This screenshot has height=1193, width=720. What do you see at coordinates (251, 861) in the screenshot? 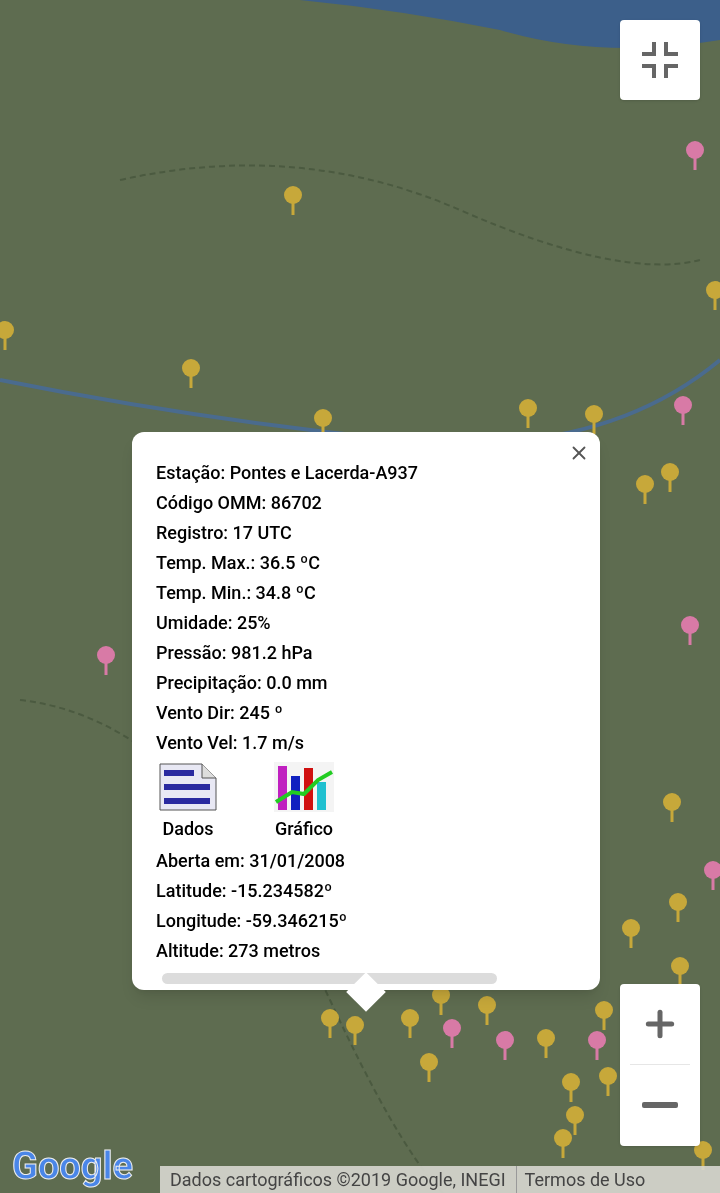
I see `station-detail-text: Aberta em: 31/01/2008` at bounding box center [251, 861].